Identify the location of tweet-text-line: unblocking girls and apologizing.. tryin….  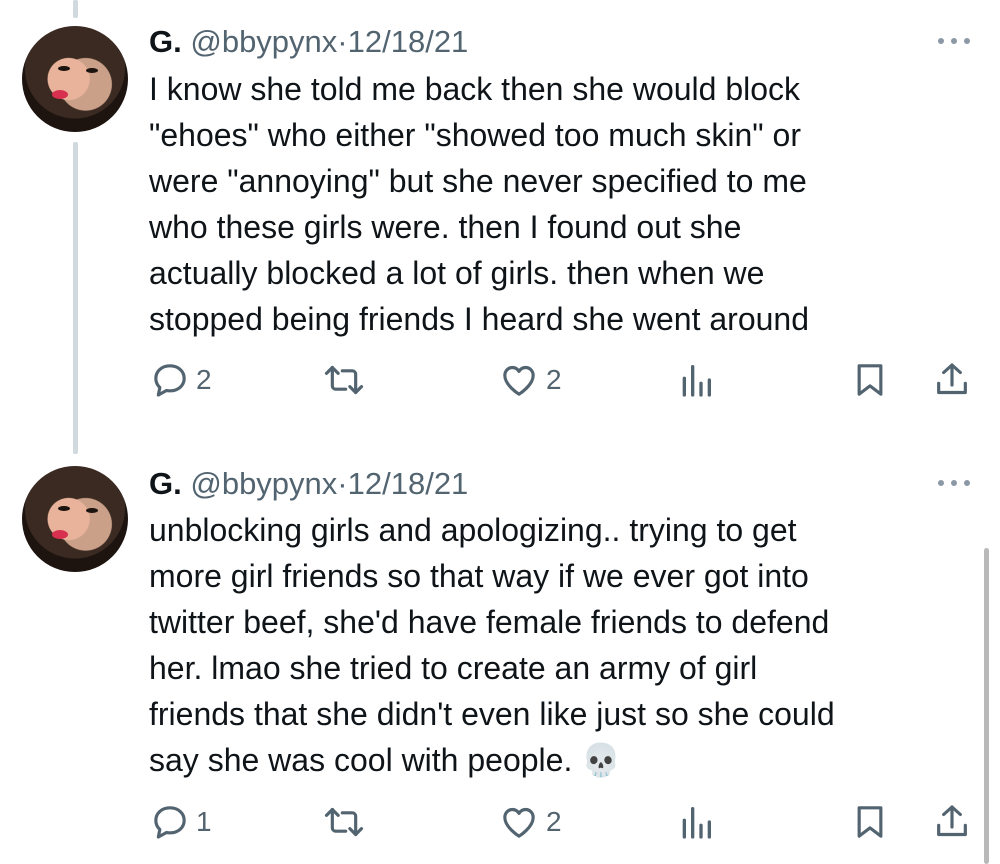
(473, 530).